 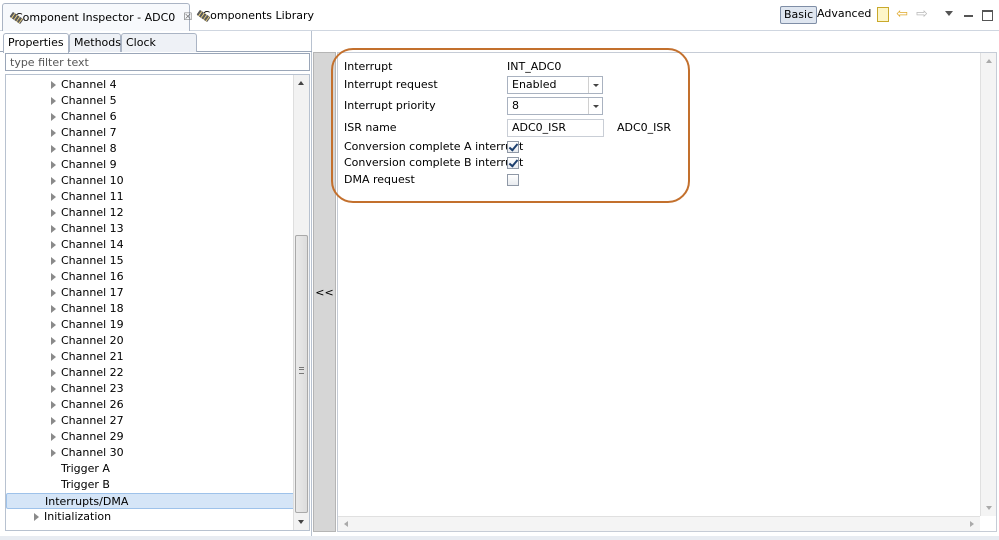 I want to click on tree-item: Channel 23, so click(x=151, y=389).